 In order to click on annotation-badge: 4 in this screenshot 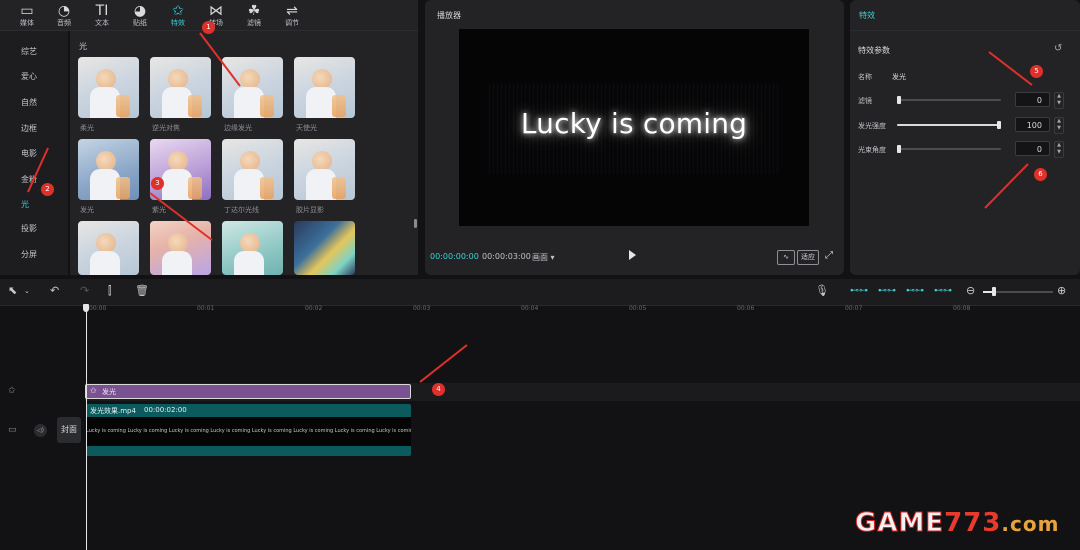, I will do `click(438, 389)`.